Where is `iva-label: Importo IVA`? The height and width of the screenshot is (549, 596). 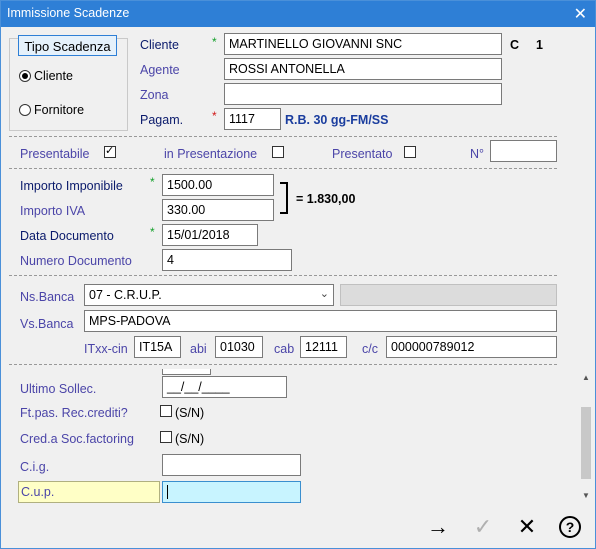 iva-label: Importo IVA is located at coordinates (53, 211).